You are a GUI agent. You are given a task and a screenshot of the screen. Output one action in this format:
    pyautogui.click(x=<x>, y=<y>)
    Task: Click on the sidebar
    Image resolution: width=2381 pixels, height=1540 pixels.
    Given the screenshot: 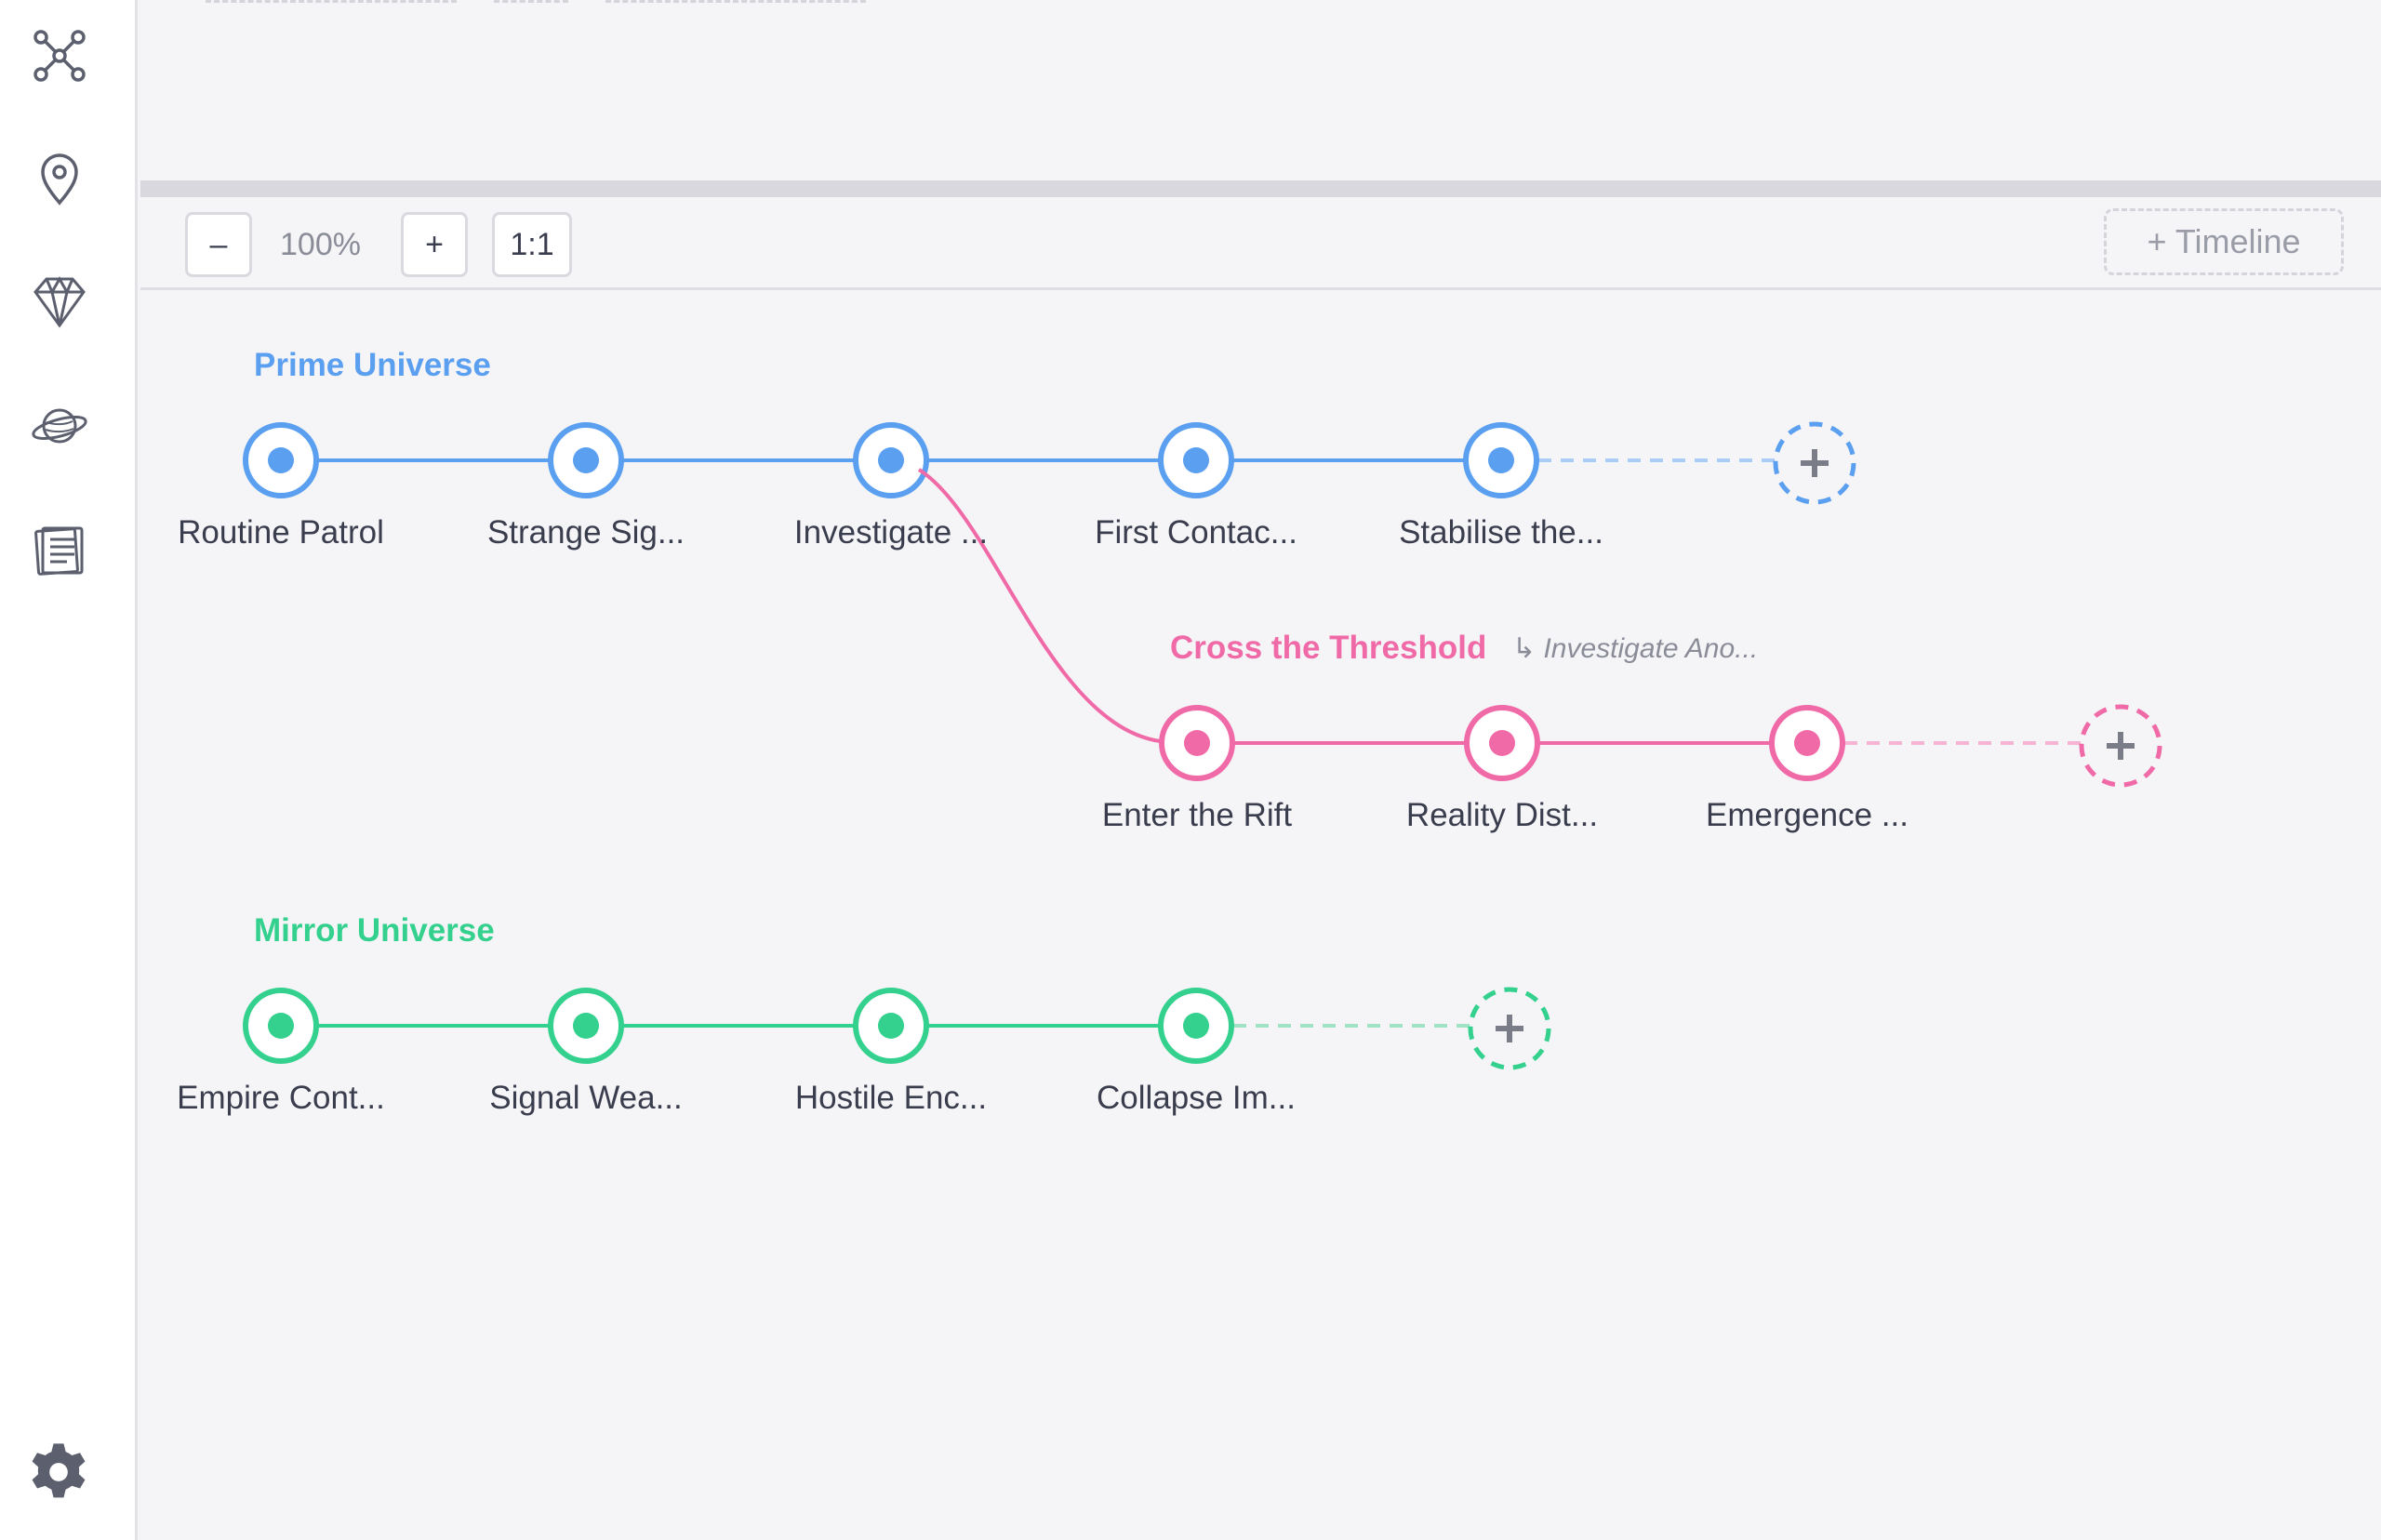 What is the action you would take?
    pyautogui.click(x=69, y=770)
    